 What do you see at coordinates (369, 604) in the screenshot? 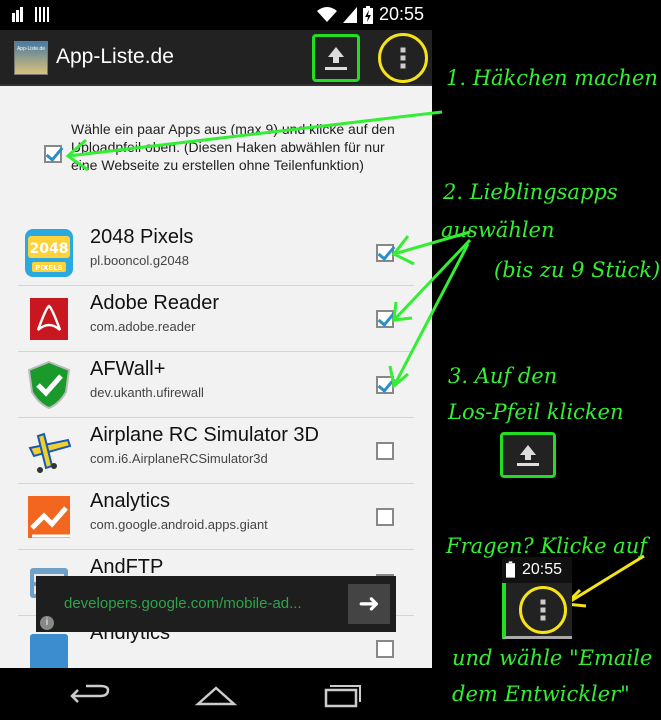
I see `ad-go-arrow-icon: ➜` at bounding box center [369, 604].